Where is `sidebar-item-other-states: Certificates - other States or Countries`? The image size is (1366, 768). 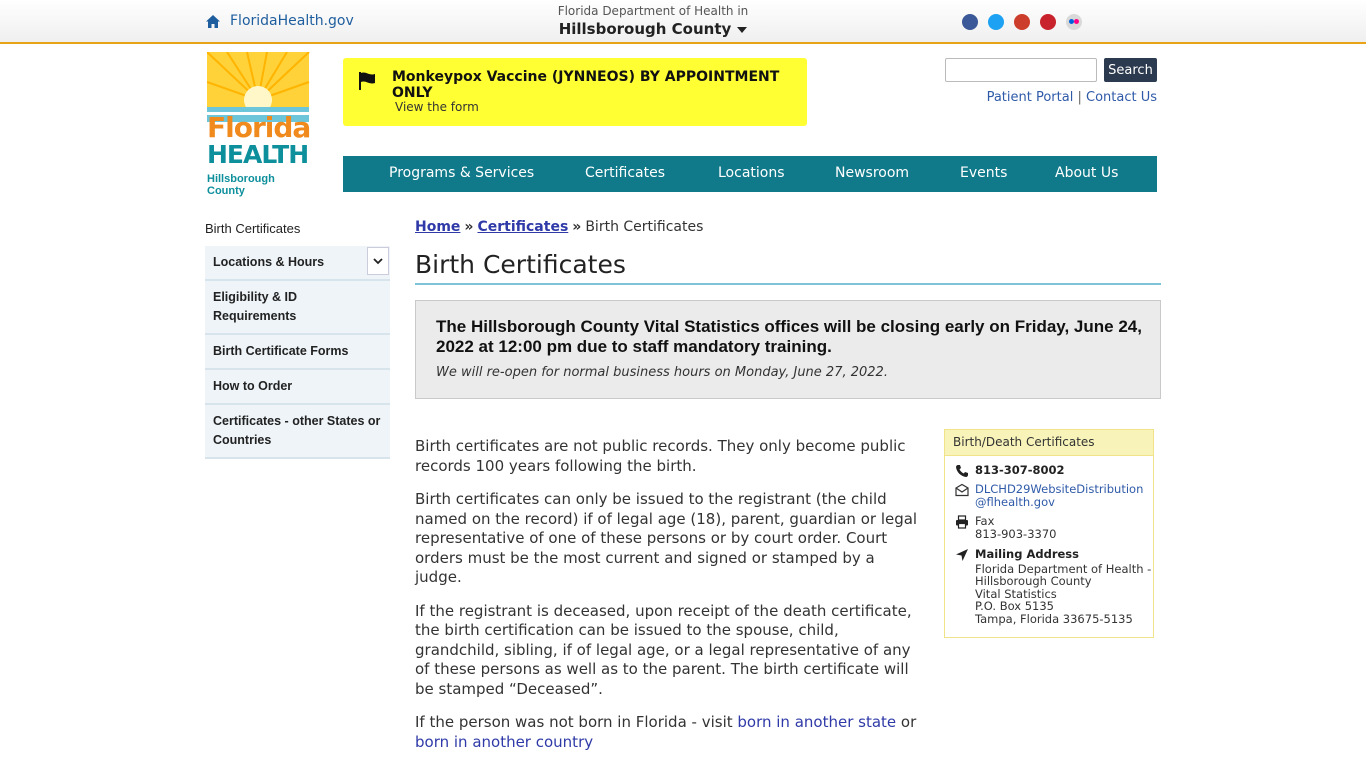
sidebar-item-other-states: Certificates - other States or Countries is located at coordinates (297, 432).